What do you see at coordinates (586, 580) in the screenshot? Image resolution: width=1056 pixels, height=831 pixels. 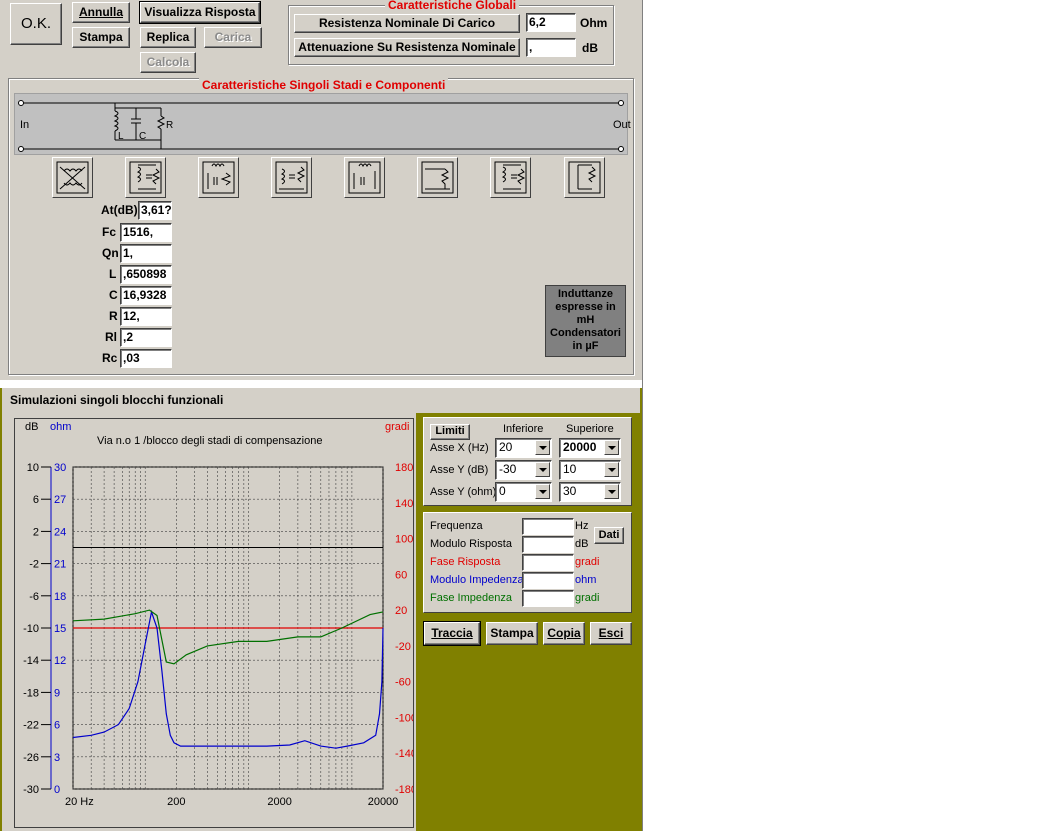 I see `data-unit-modulo-impedenza: ohm` at bounding box center [586, 580].